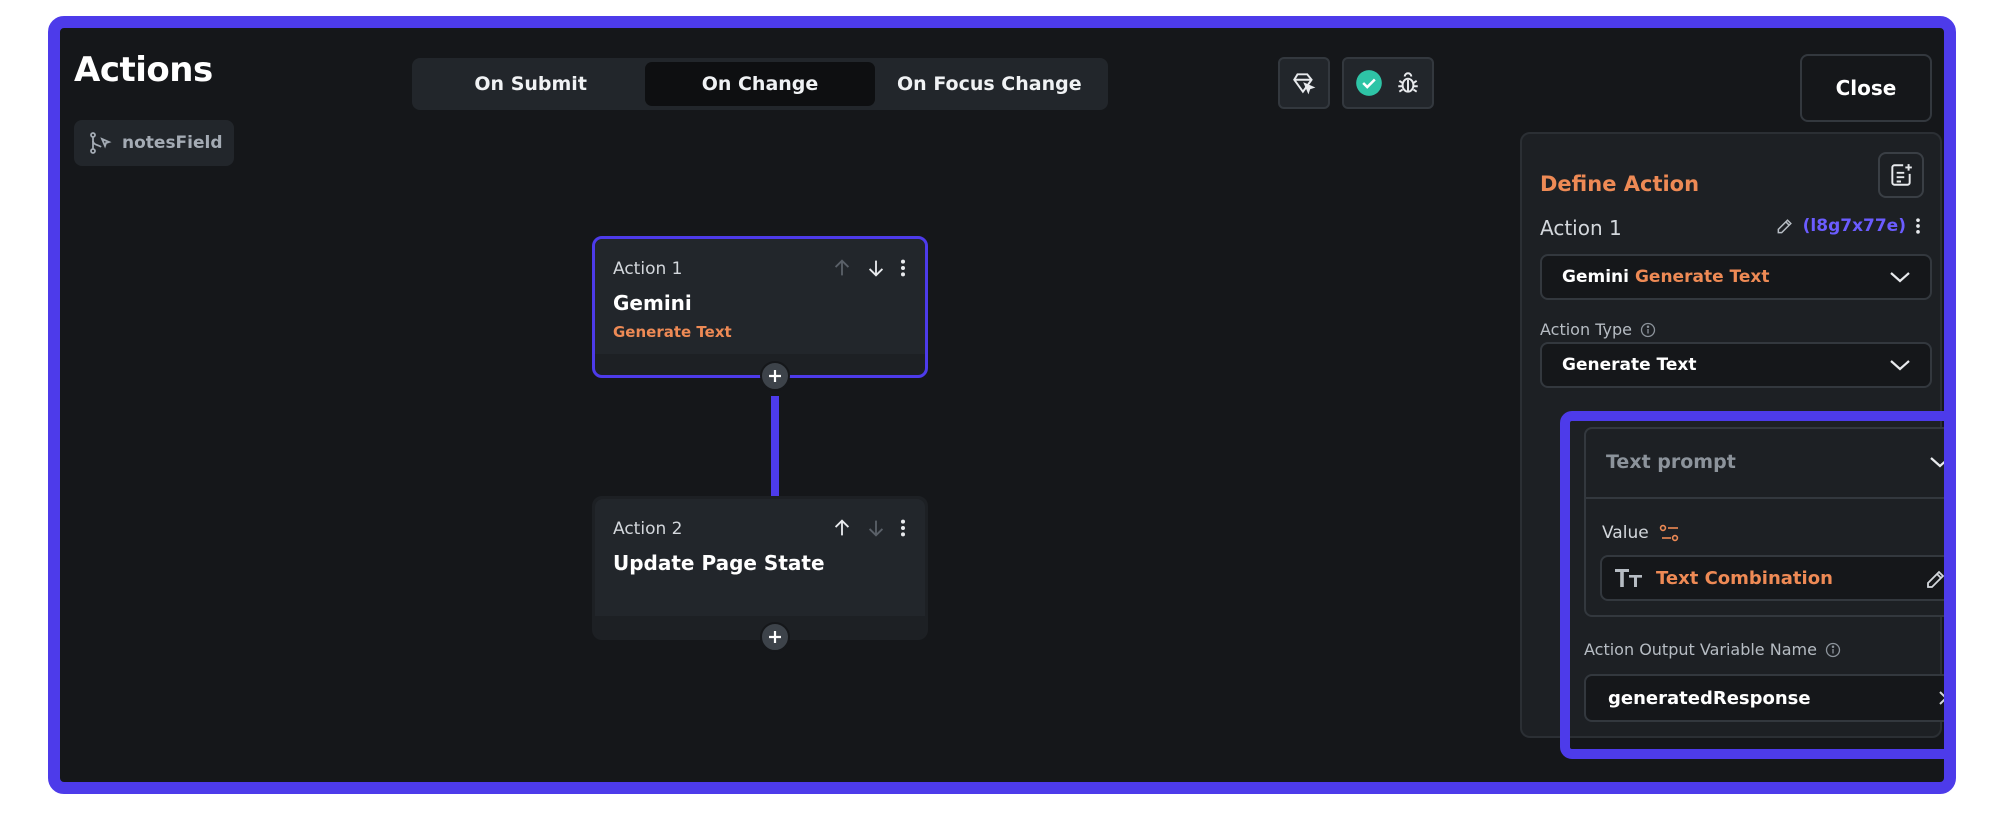 This screenshot has width=2000, height=815. What do you see at coordinates (1670, 533) in the screenshot?
I see `variable-options-icon` at bounding box center [1670, 533].